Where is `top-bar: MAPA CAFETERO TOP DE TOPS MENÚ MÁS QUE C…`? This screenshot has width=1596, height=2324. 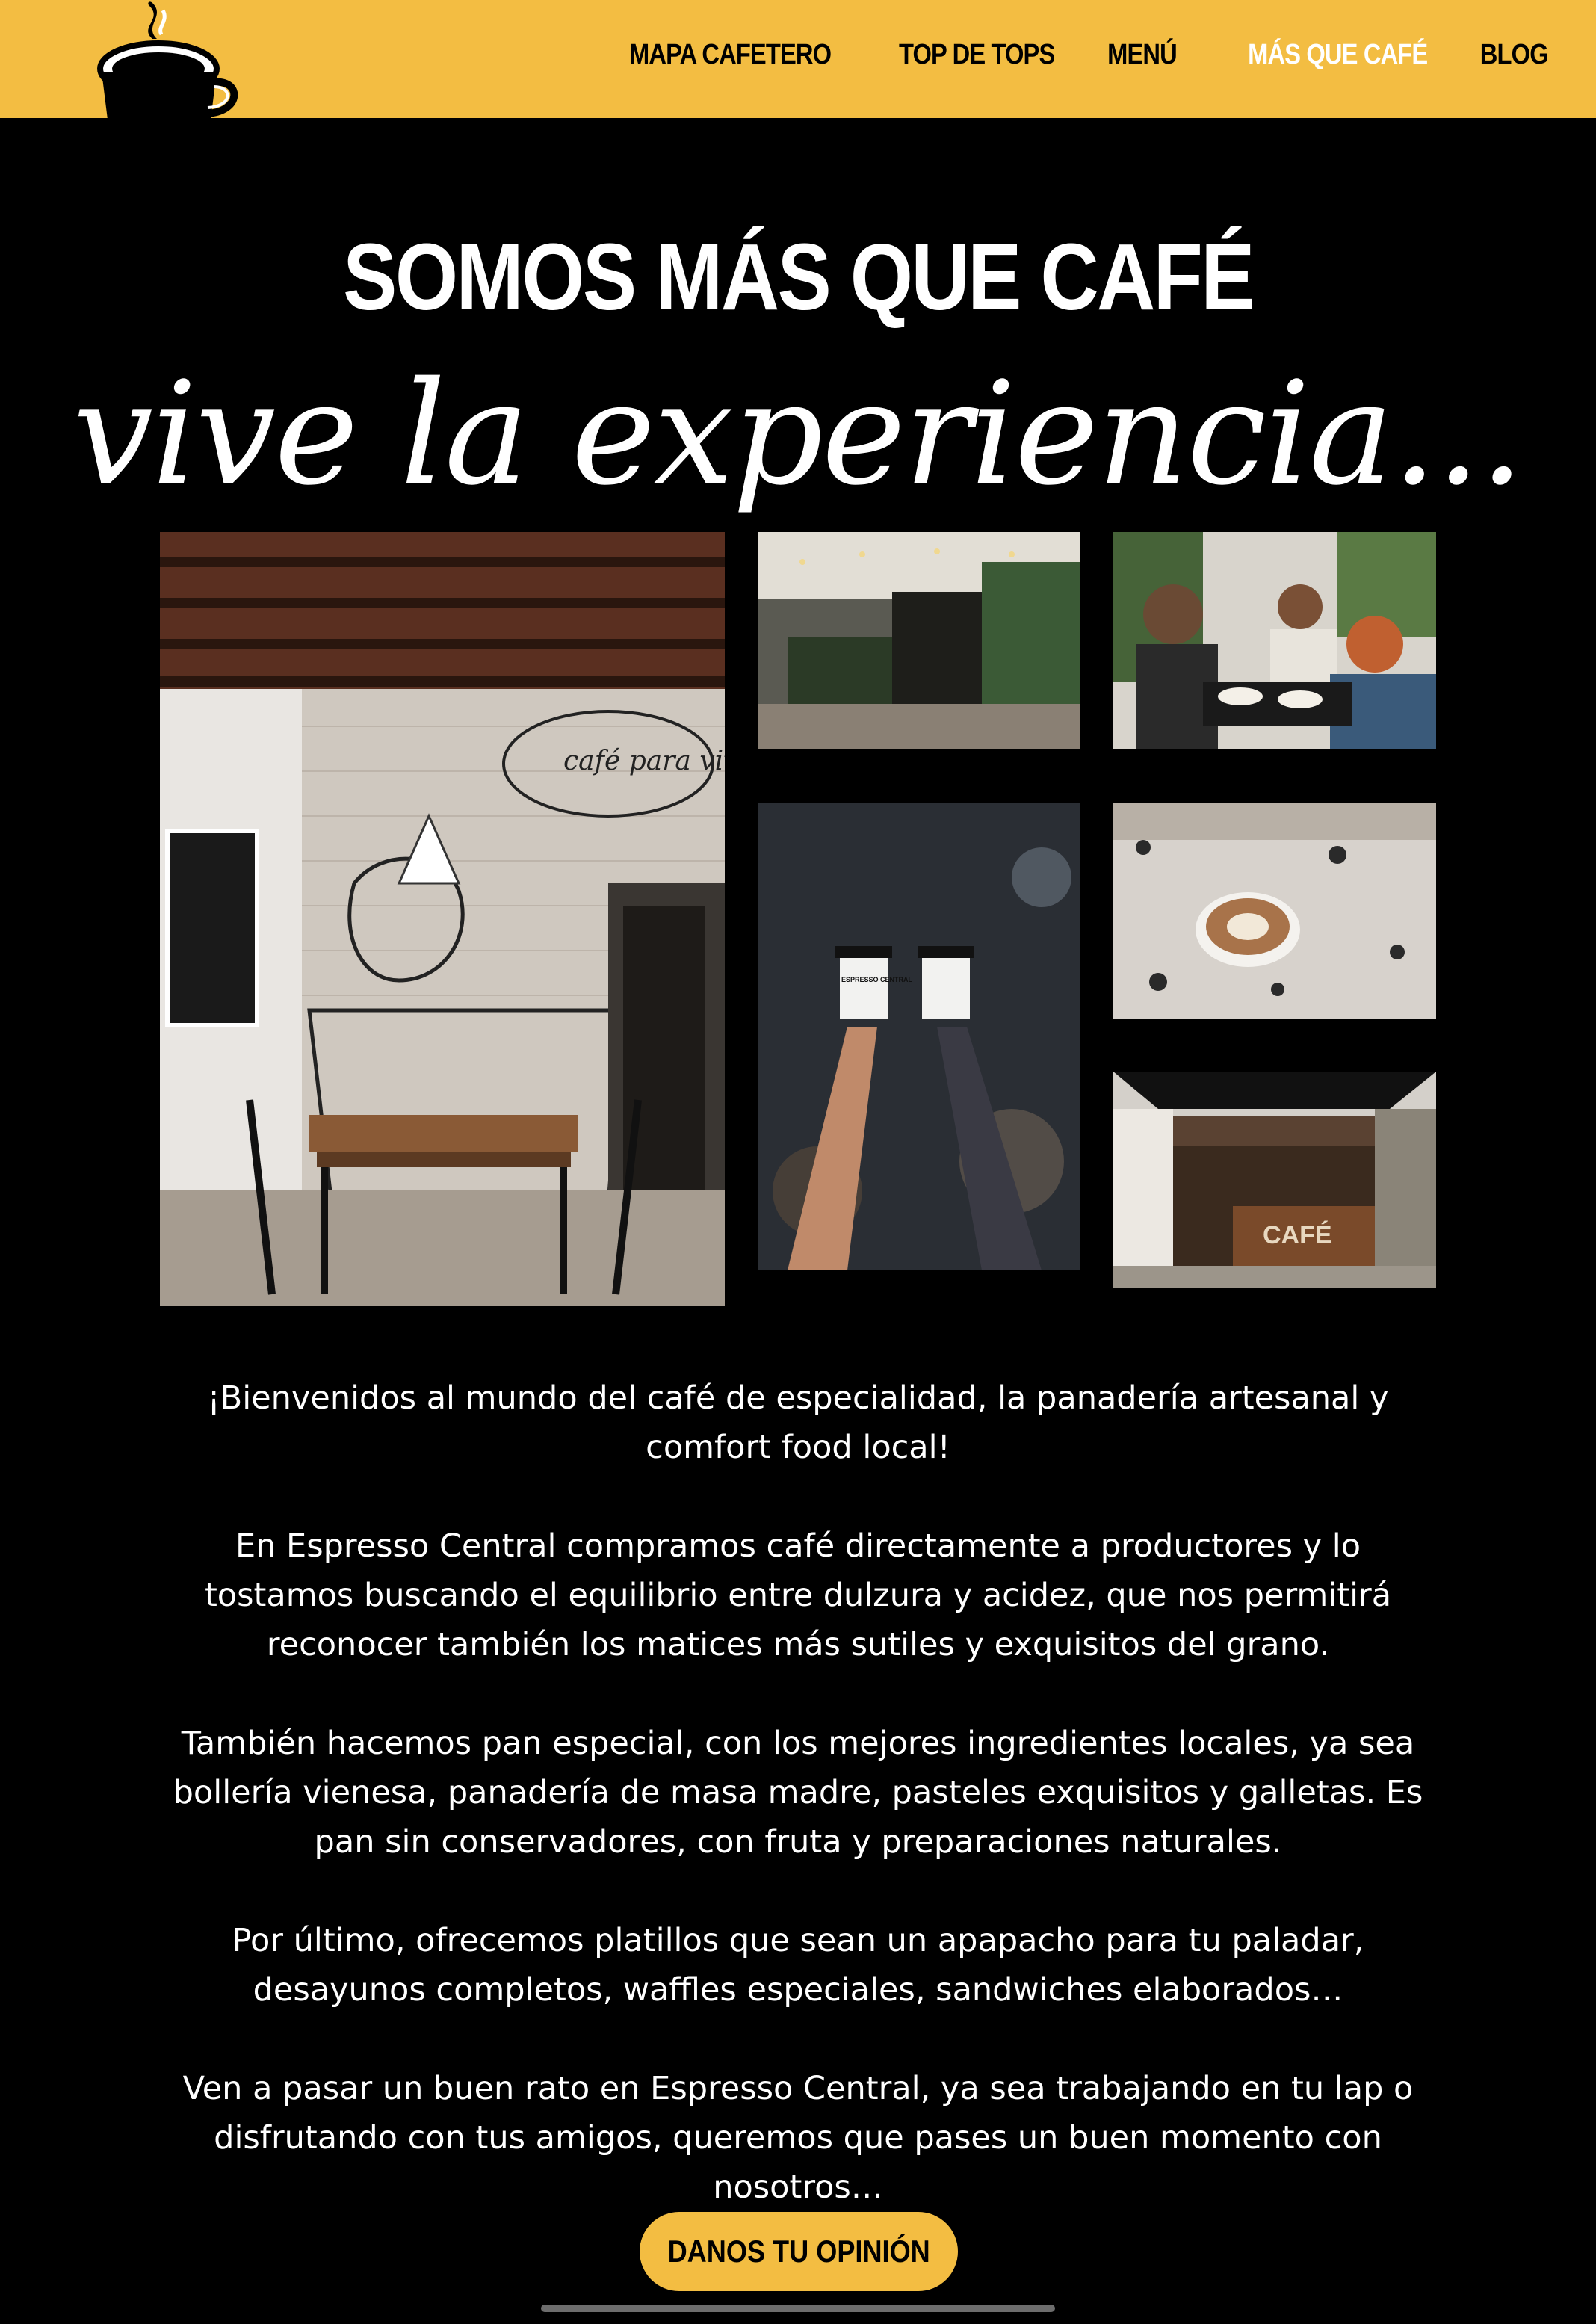
top-bar: MAPA CAFETERO TOP DE TOPS MENÚ MÁS QUE C… is located at coordinates (798, 60).